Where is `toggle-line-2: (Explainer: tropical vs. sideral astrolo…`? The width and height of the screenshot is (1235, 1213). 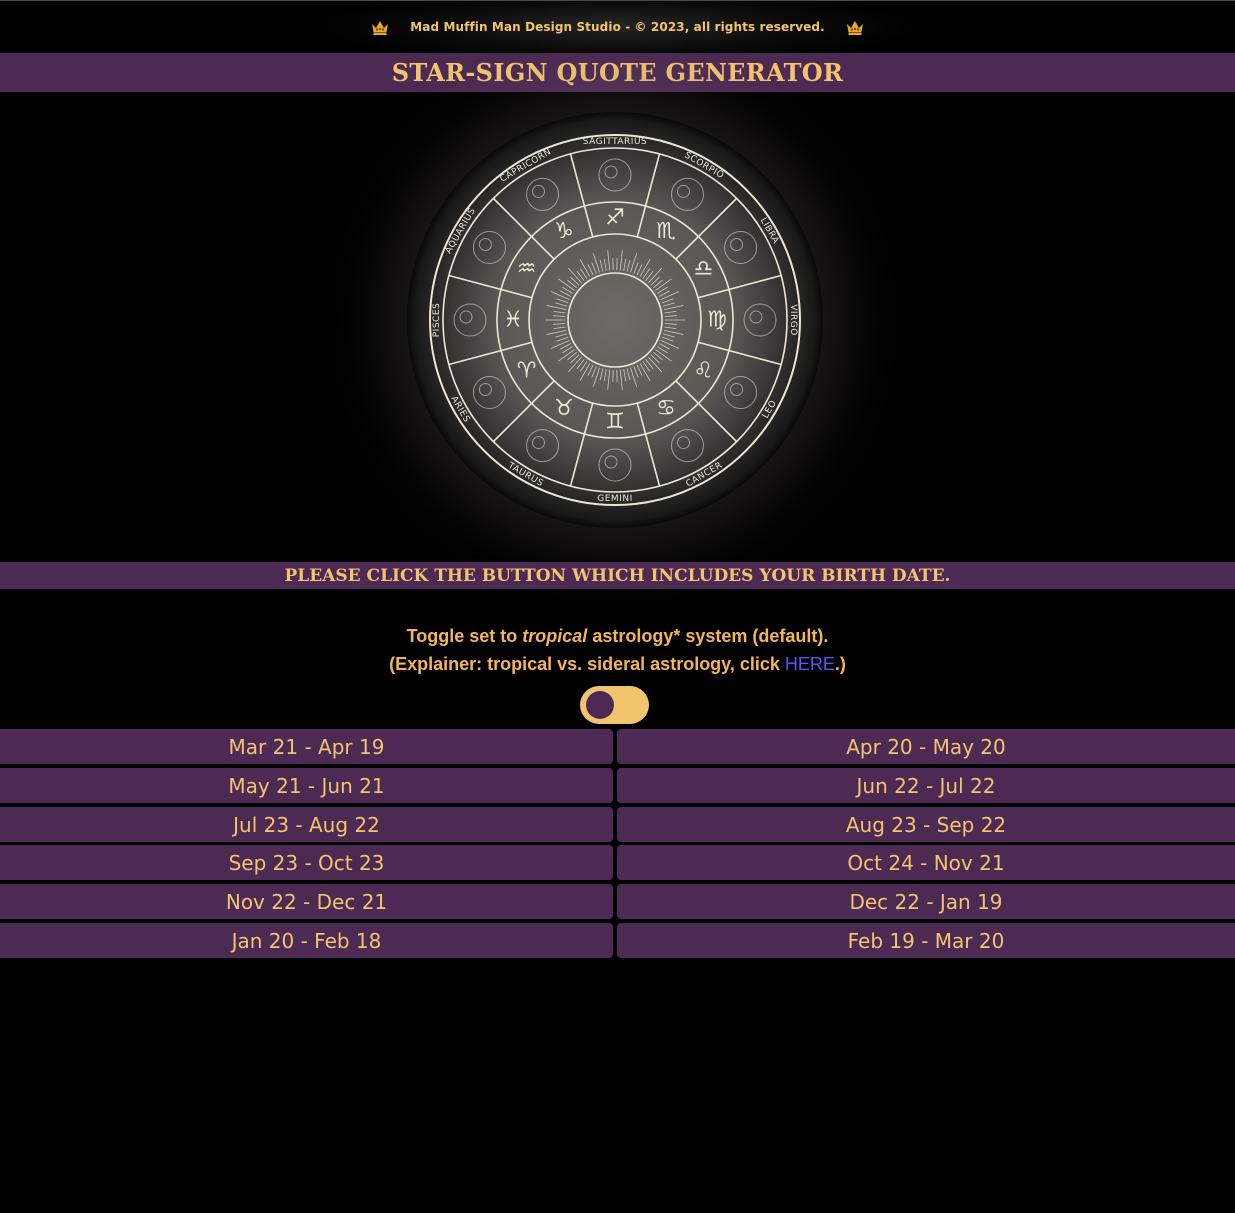 toggle-line-2: (Explainer: tropical vs. sideral astrolo… is located at coordinates (617, 664).